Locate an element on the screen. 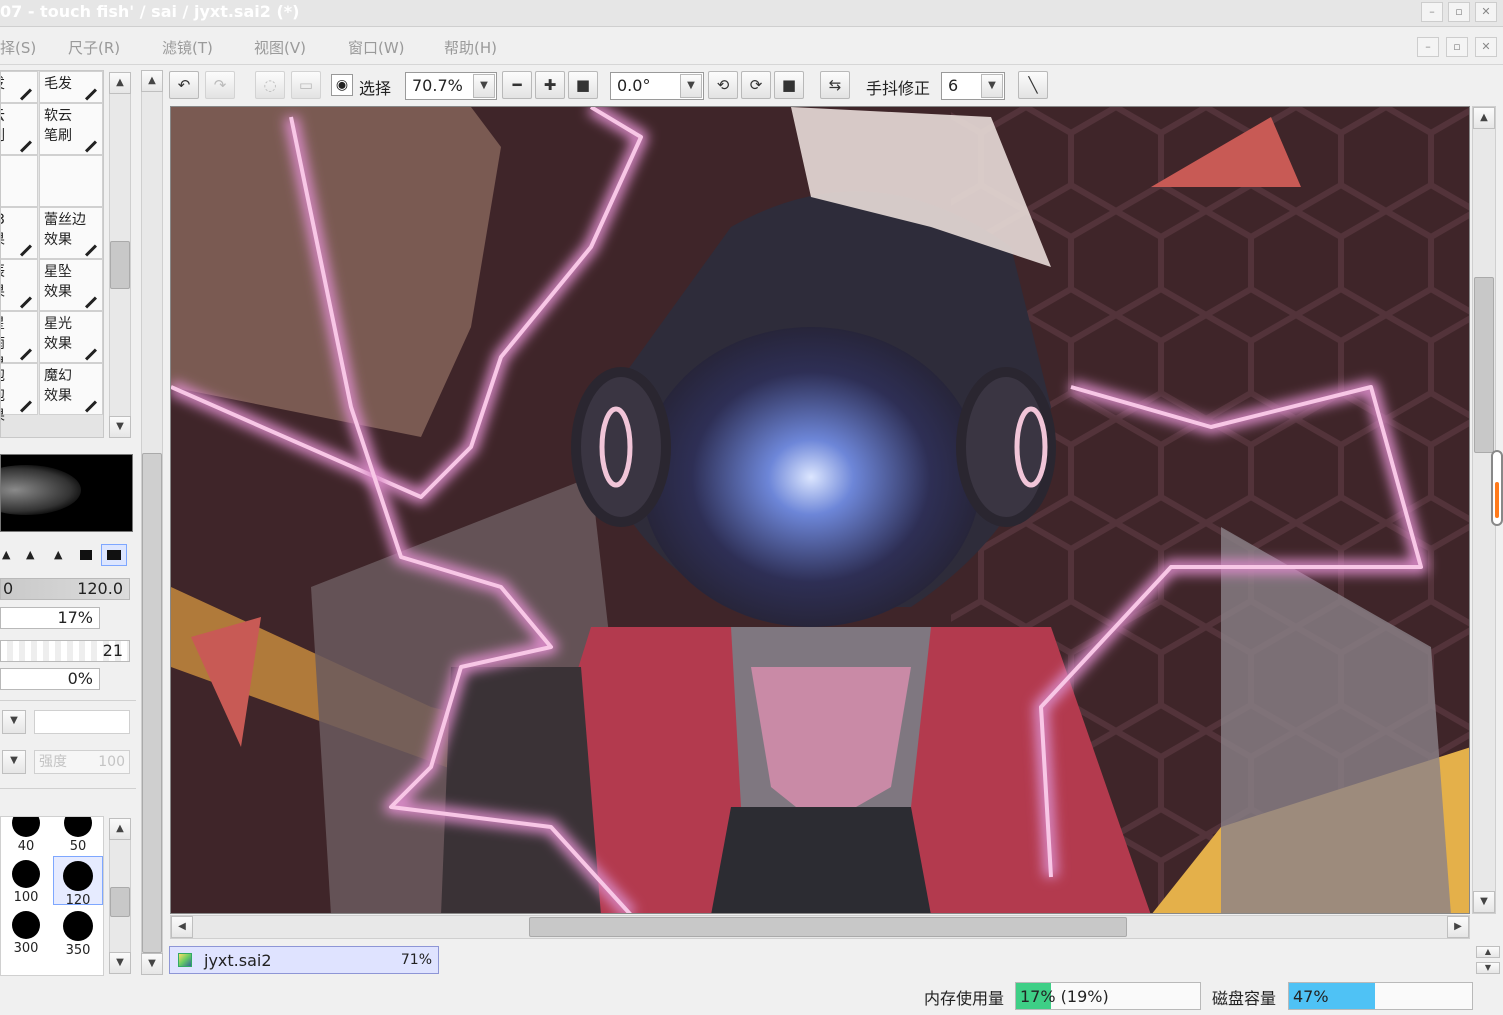  minimize-button: – is located at coordinates (1432, 12).